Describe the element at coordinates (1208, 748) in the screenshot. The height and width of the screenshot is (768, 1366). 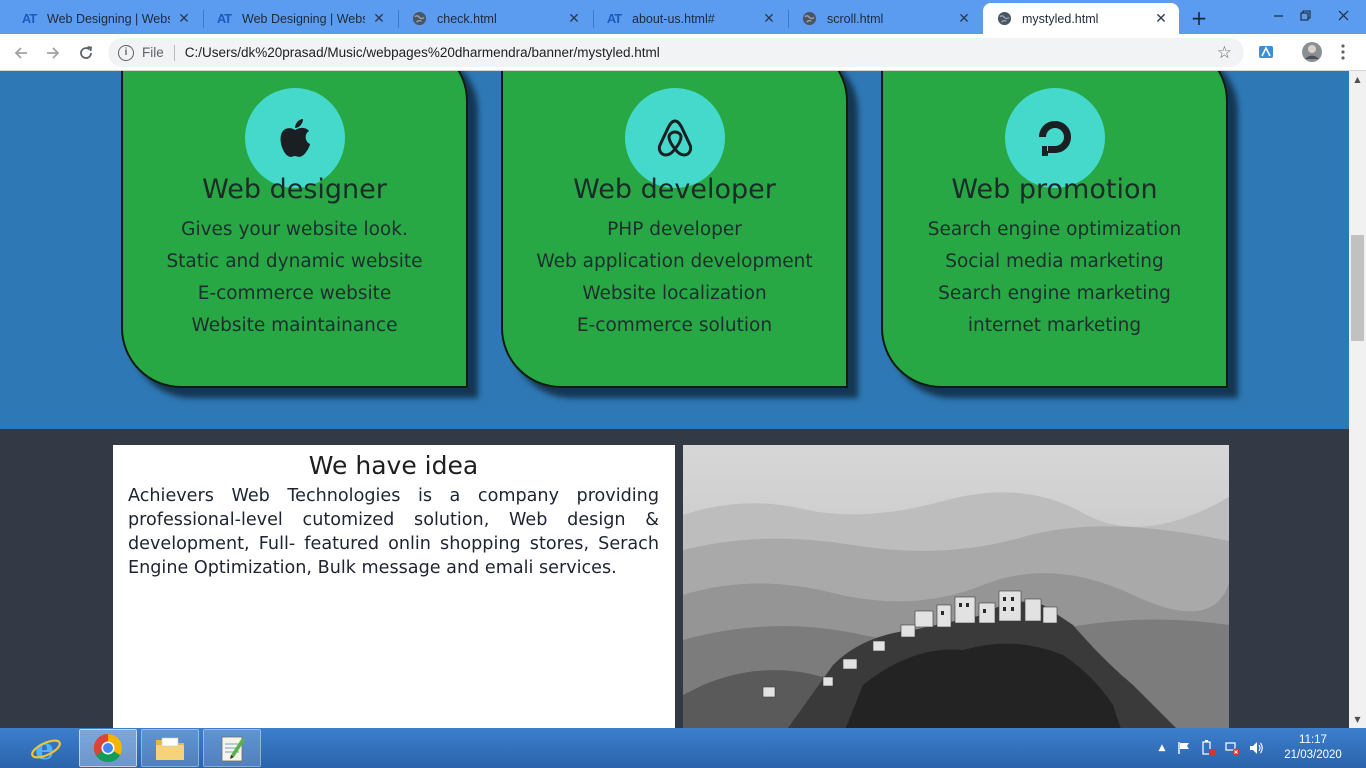
I see `power-battery-icon` at that location.